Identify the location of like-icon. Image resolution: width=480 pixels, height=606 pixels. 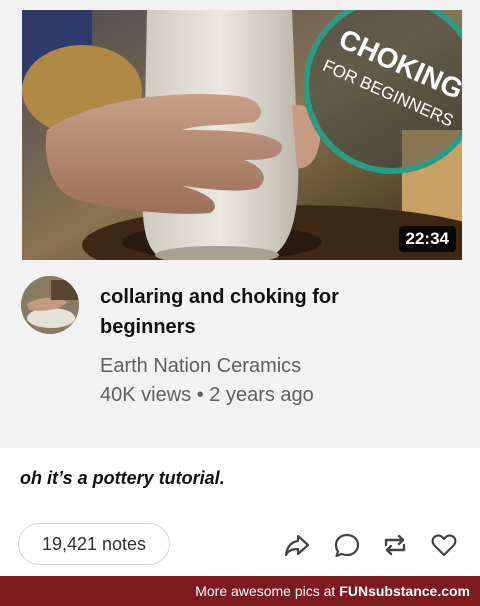
(444, 545).